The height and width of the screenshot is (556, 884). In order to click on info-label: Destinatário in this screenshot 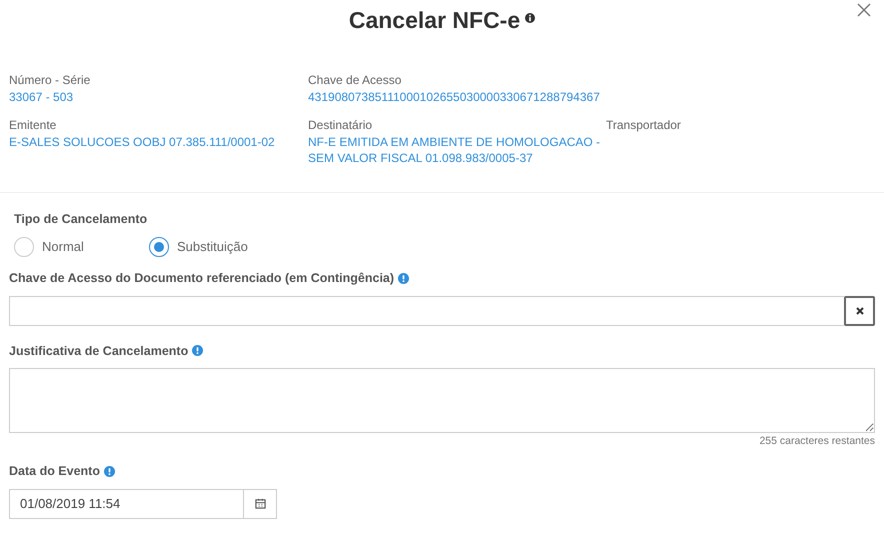, I will do `click(341, 125)`.